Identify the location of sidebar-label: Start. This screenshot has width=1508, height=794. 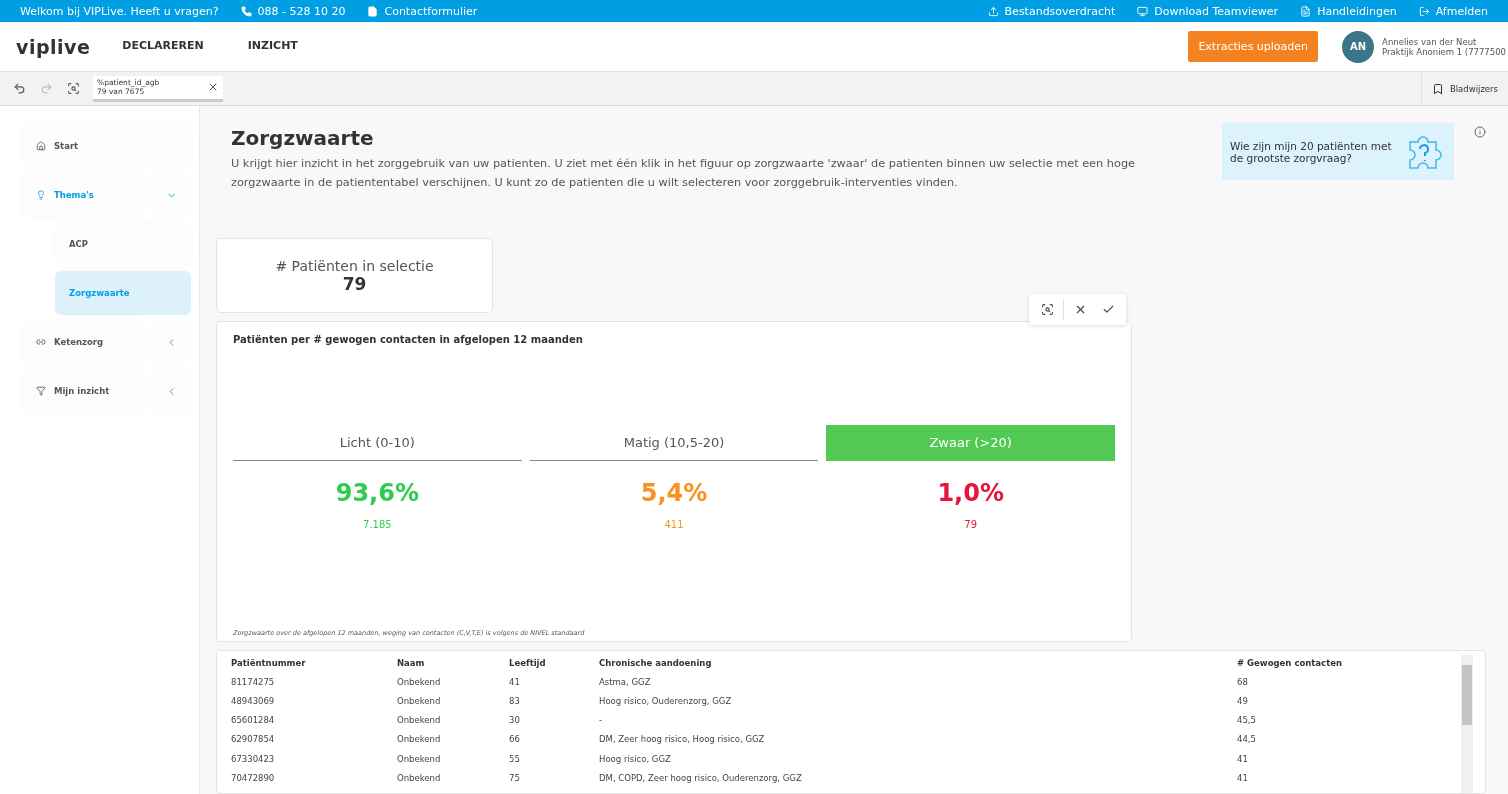
(66, 146).